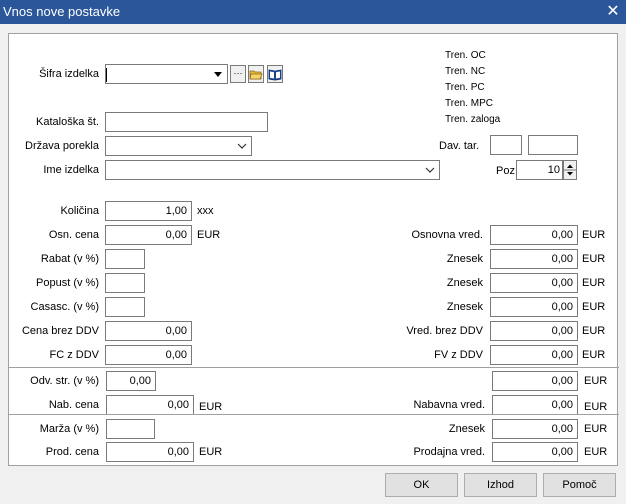 The image size is (626, 504). I want to click on text-caret, so click(106, 75).